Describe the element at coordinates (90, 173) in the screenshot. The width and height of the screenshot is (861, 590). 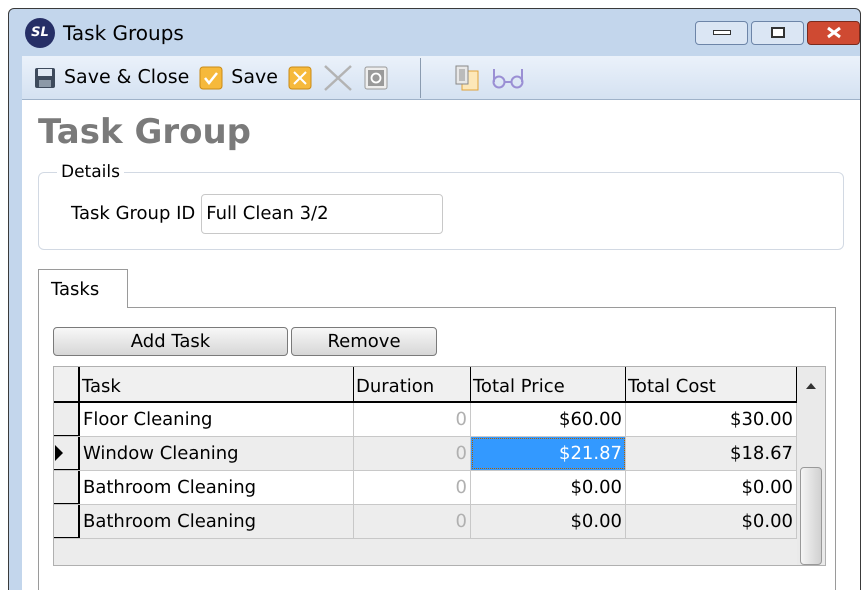
I see `group-legend: Details` at that location.